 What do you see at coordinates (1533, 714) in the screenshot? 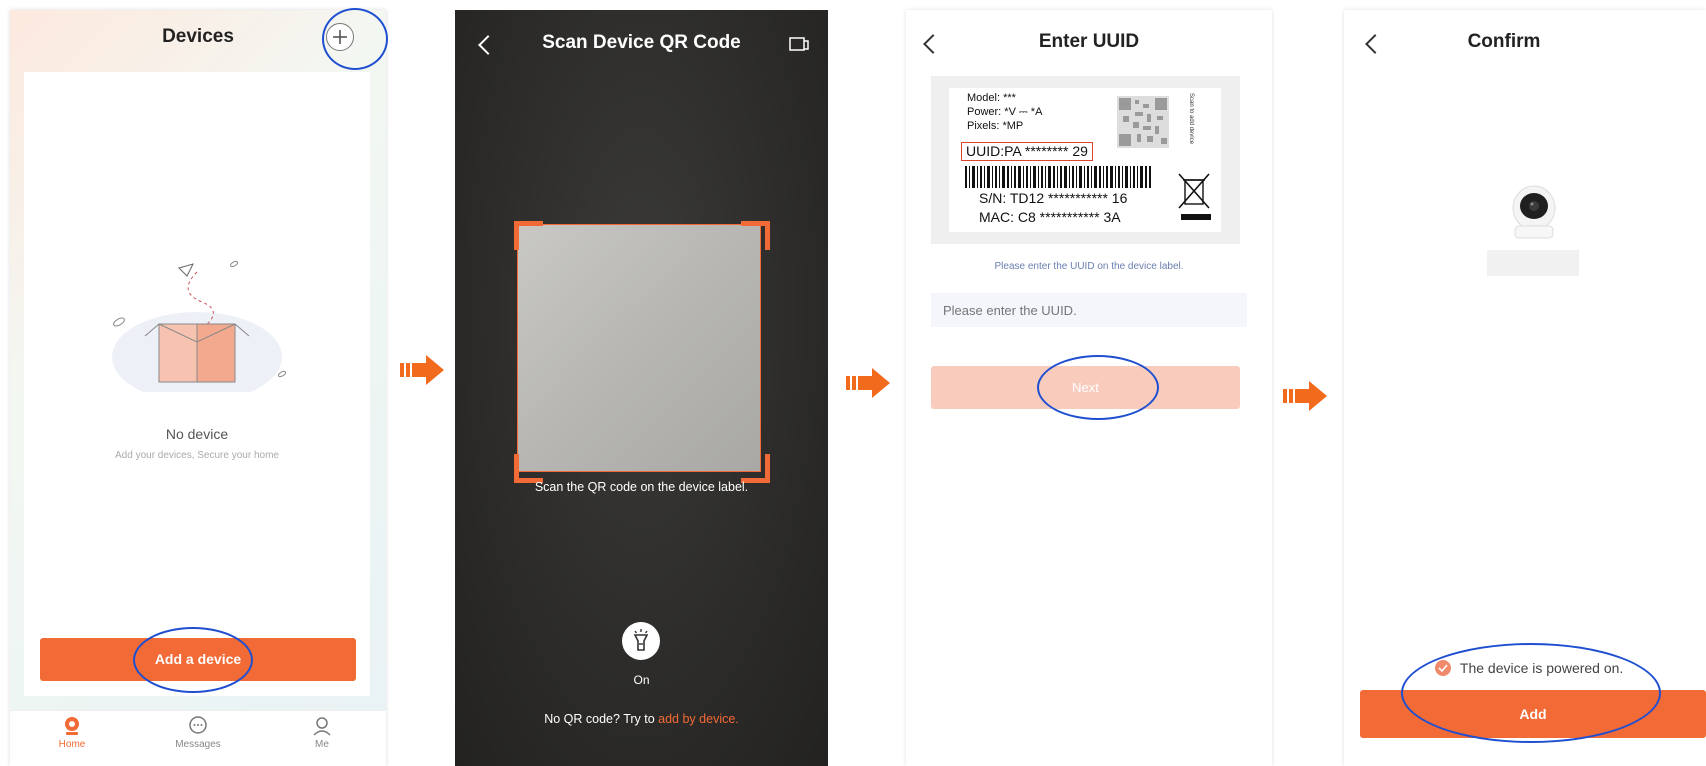
I see `add-button: Add` at bounding box center [1533, 714].